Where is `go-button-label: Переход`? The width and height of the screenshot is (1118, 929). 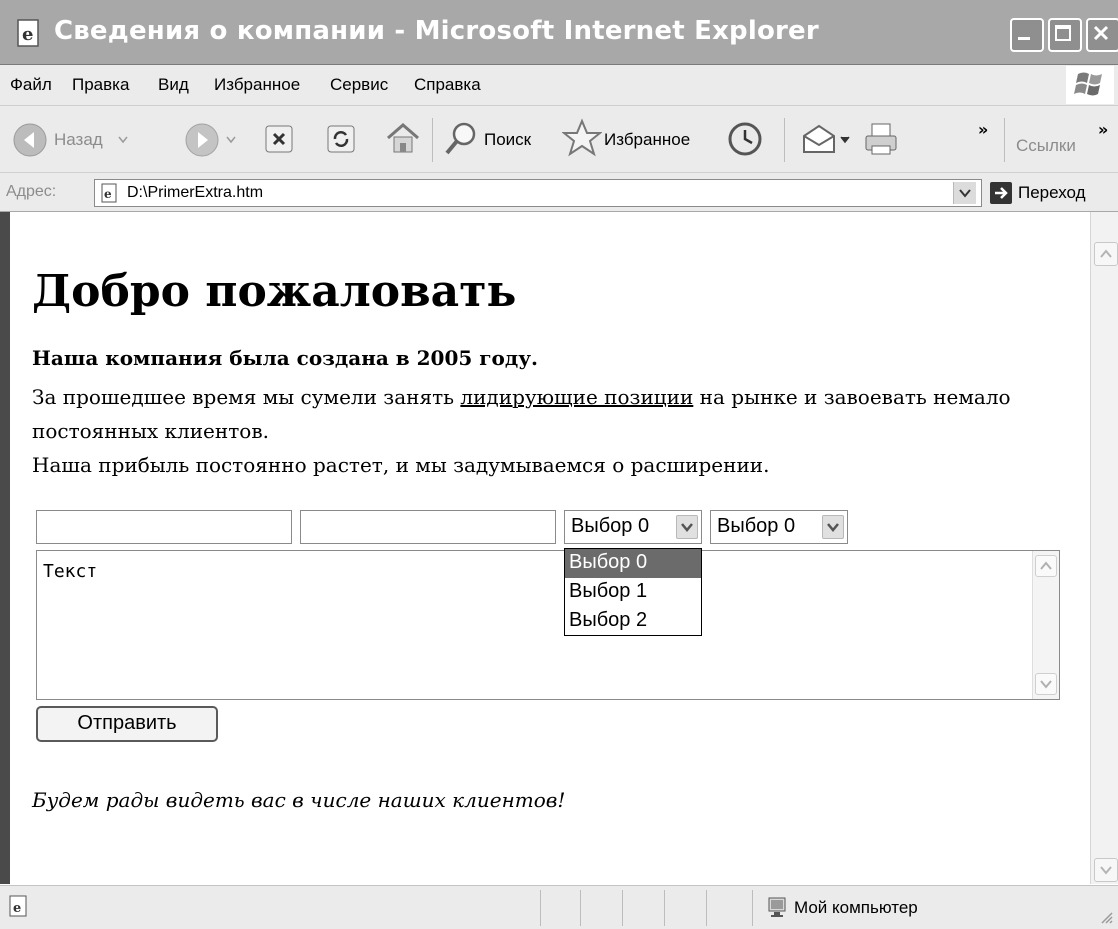 go-button-label: Переход is located at coordinates (1052, 193).